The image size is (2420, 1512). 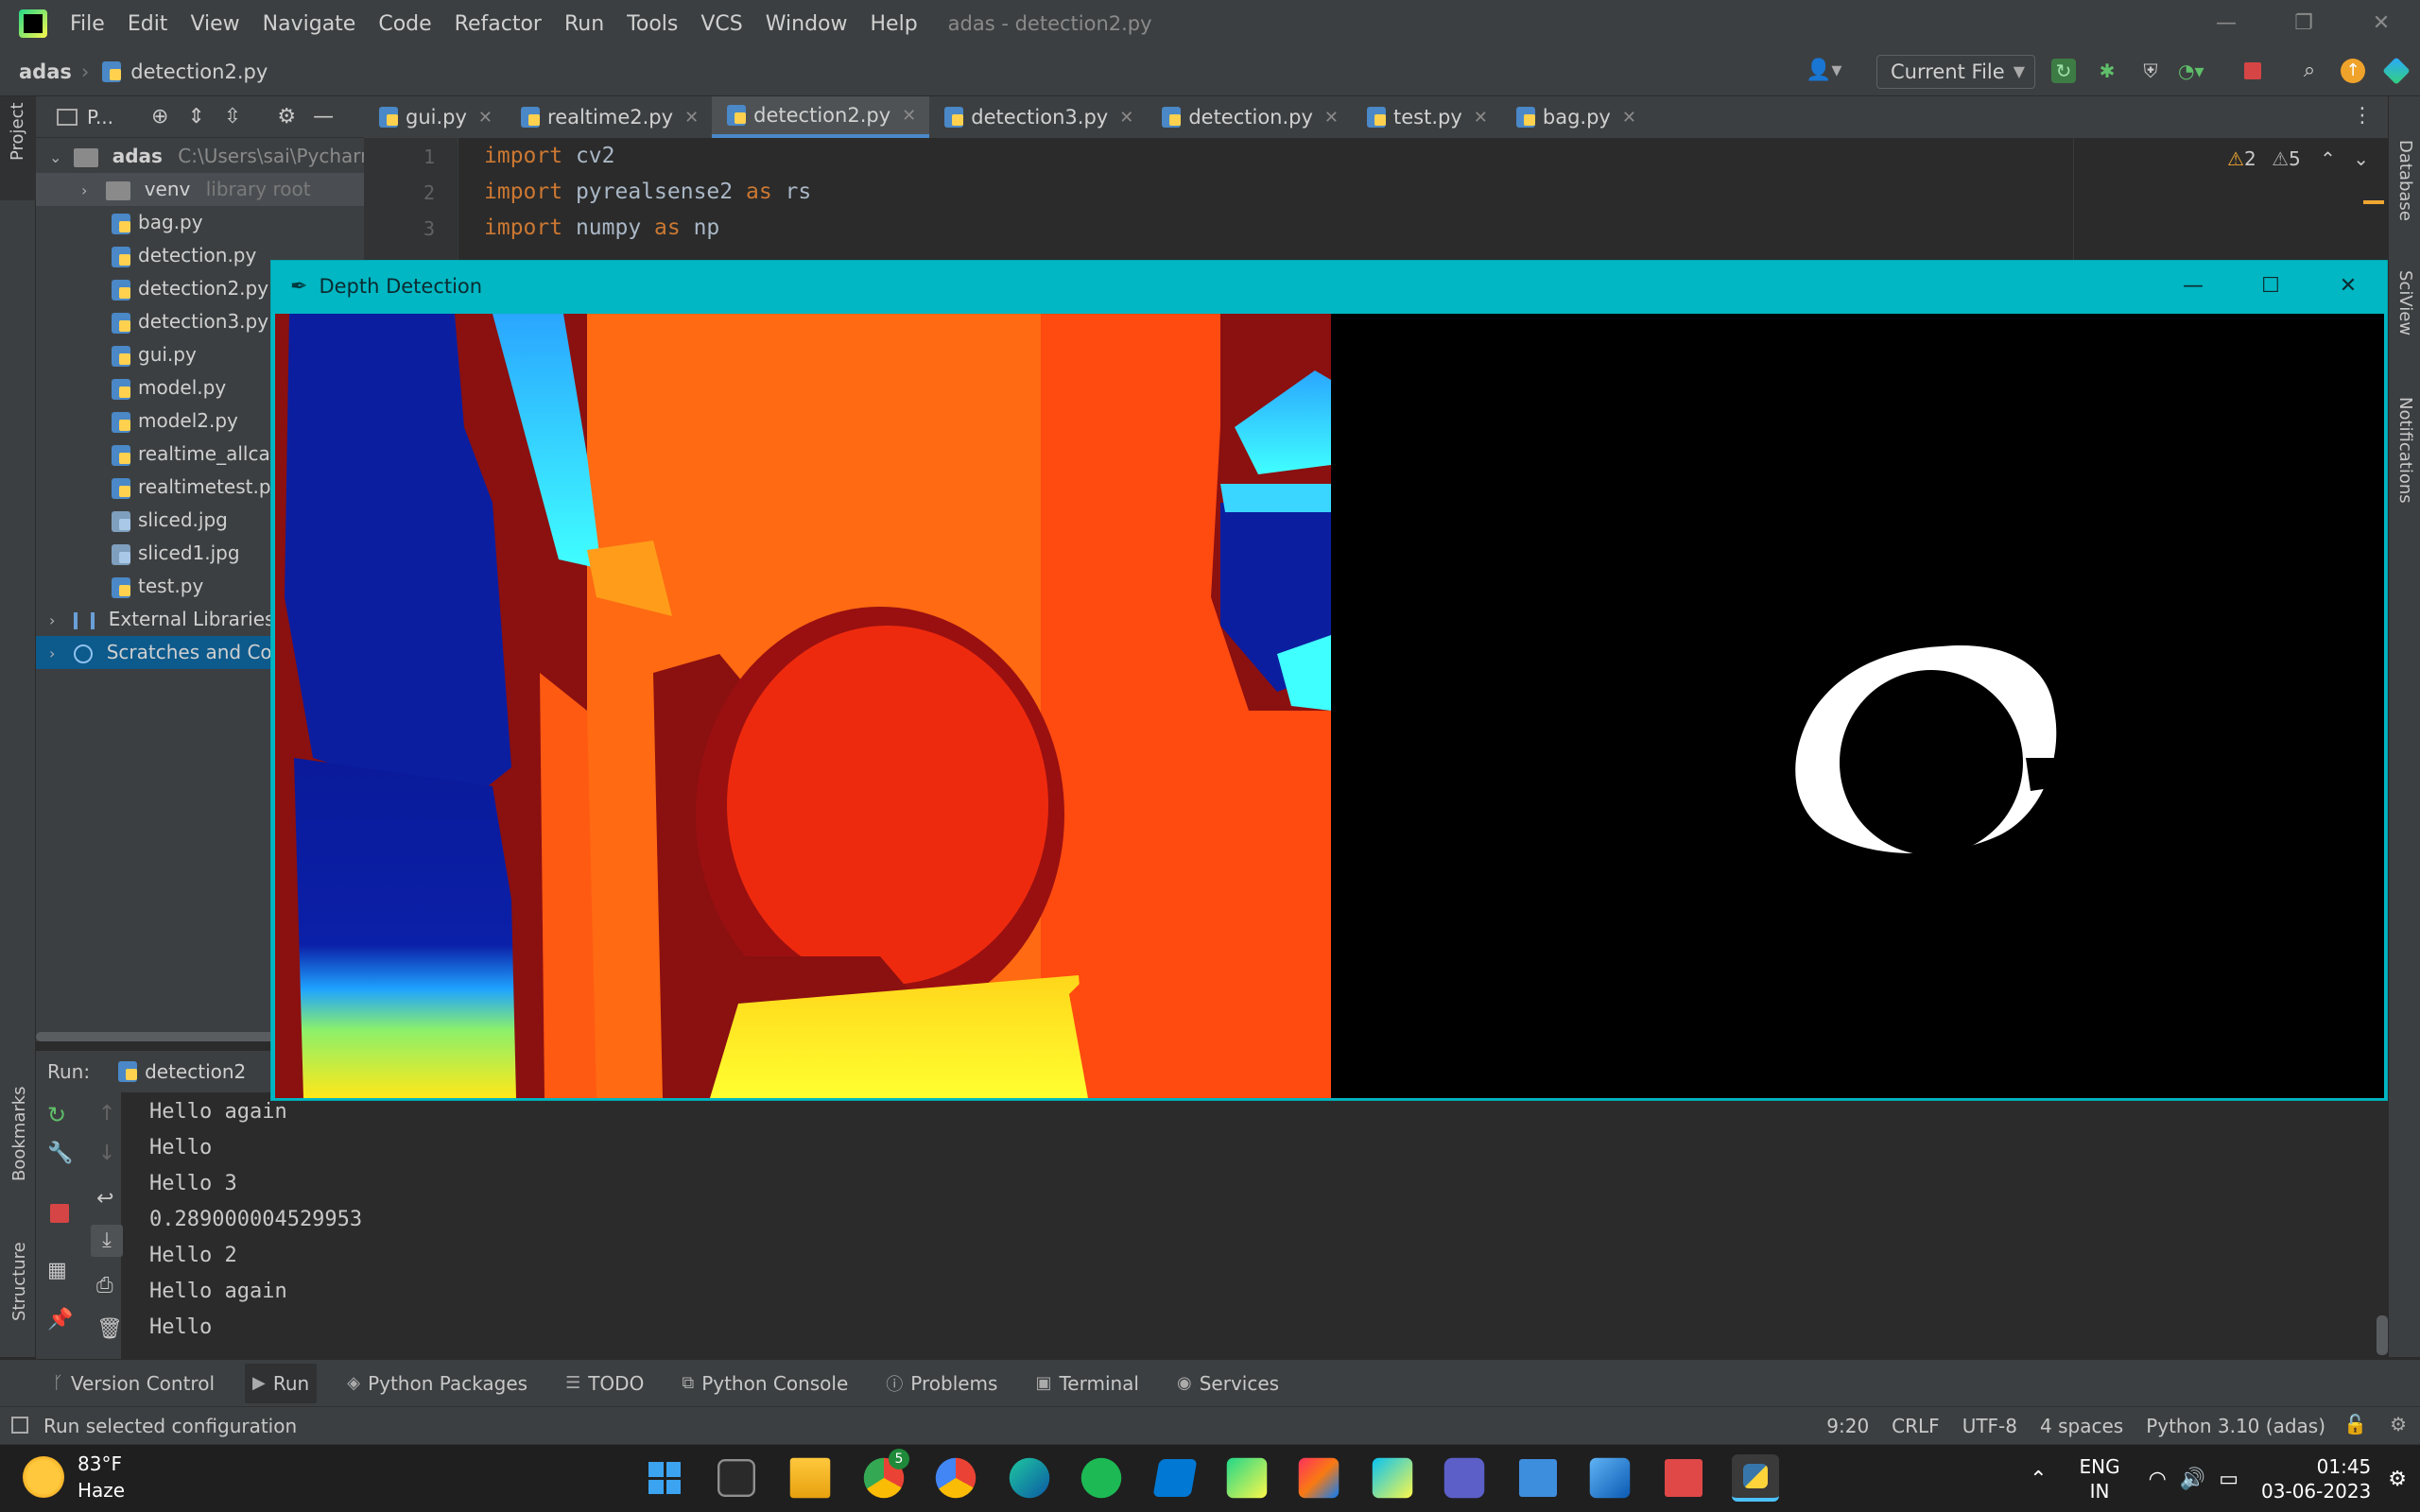 What do you see at coordinates (498, 24) in the screenshot?
I see `menu-refactor: Refactor` at bounding box center [498, 24].